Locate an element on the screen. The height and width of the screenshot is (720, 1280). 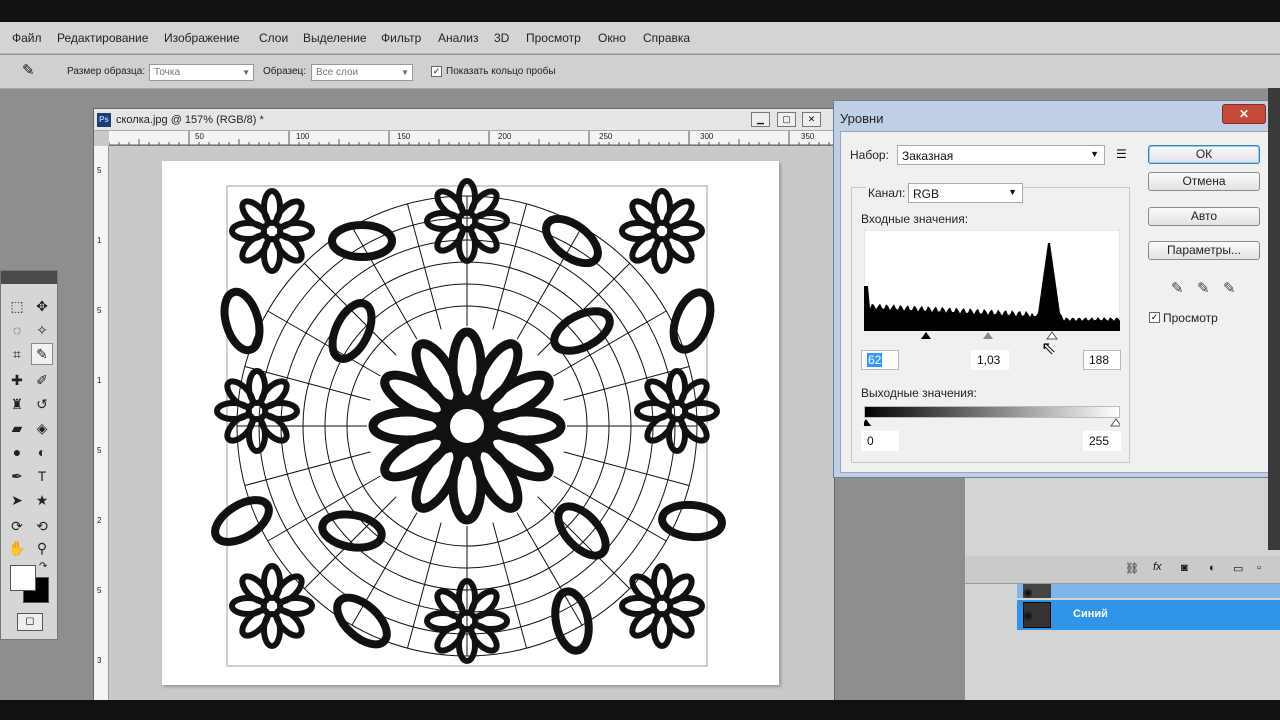
output-gradient is located at coordinates (992, 412).